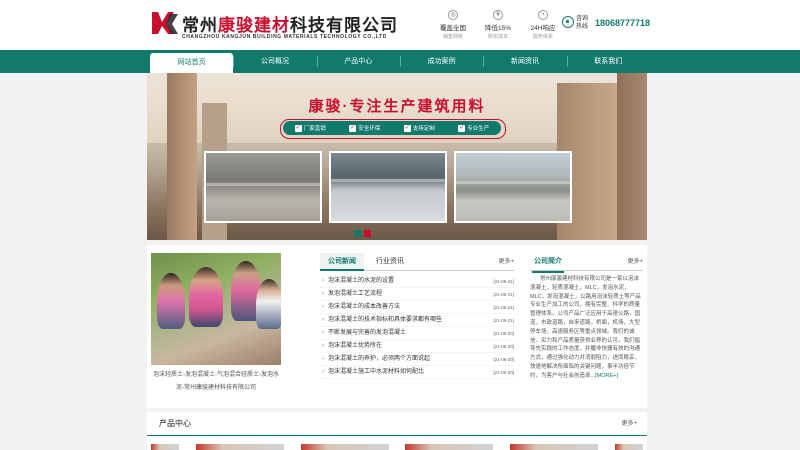 This screenshot has height=450, width=800. I want to click on news-item: 泡沫混凝土的成本改善方法[21-06-21], so click(417, 307).